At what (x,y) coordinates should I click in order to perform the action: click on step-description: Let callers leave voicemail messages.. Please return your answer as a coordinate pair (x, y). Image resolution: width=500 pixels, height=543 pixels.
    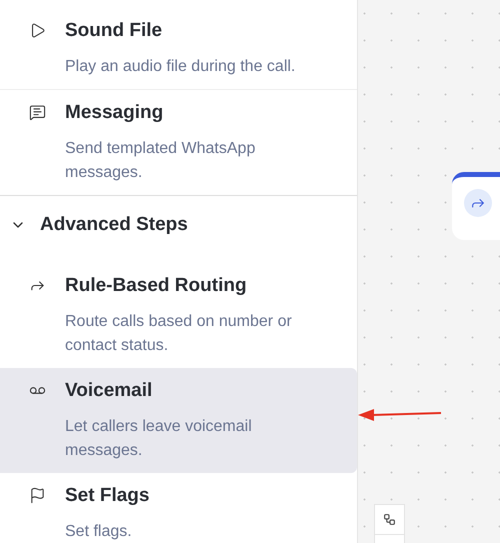
    Looking at the image, I should click on (159, 439).